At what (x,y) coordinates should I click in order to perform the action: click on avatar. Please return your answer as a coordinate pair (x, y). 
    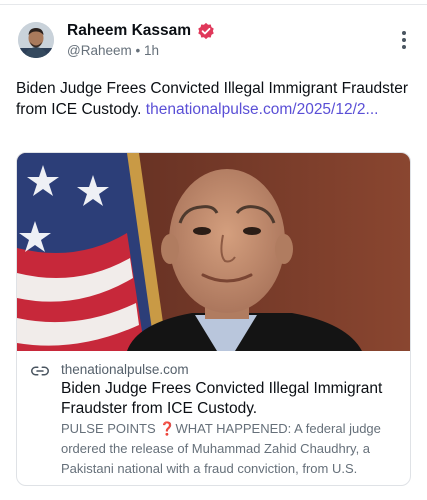
    Looking at the image, I should click on (36, 40).